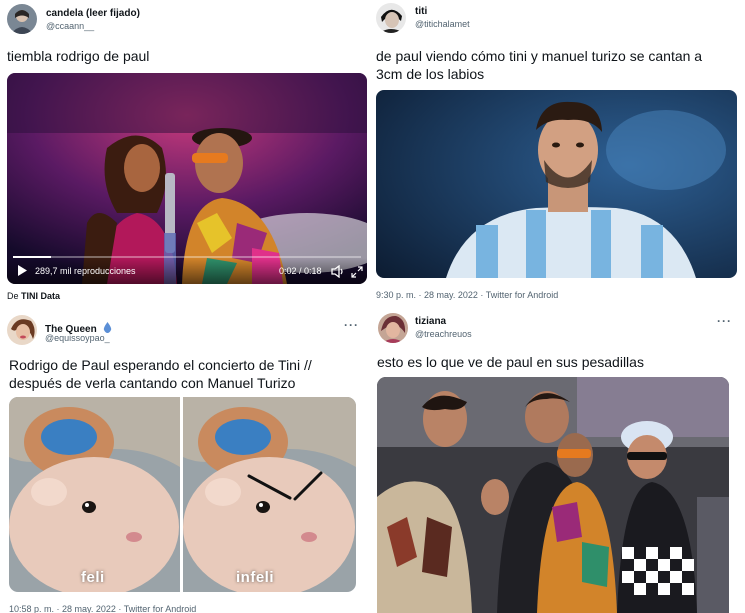 This screenshot has height=613, width=745. Describe the element at coordinates (421, 11) in the screenshot. I see `display-name: titi` at that location.